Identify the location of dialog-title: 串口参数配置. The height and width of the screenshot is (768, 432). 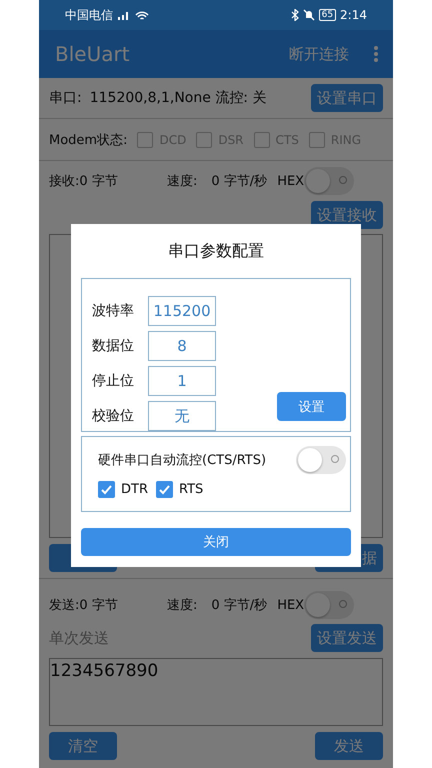
(216, 251).